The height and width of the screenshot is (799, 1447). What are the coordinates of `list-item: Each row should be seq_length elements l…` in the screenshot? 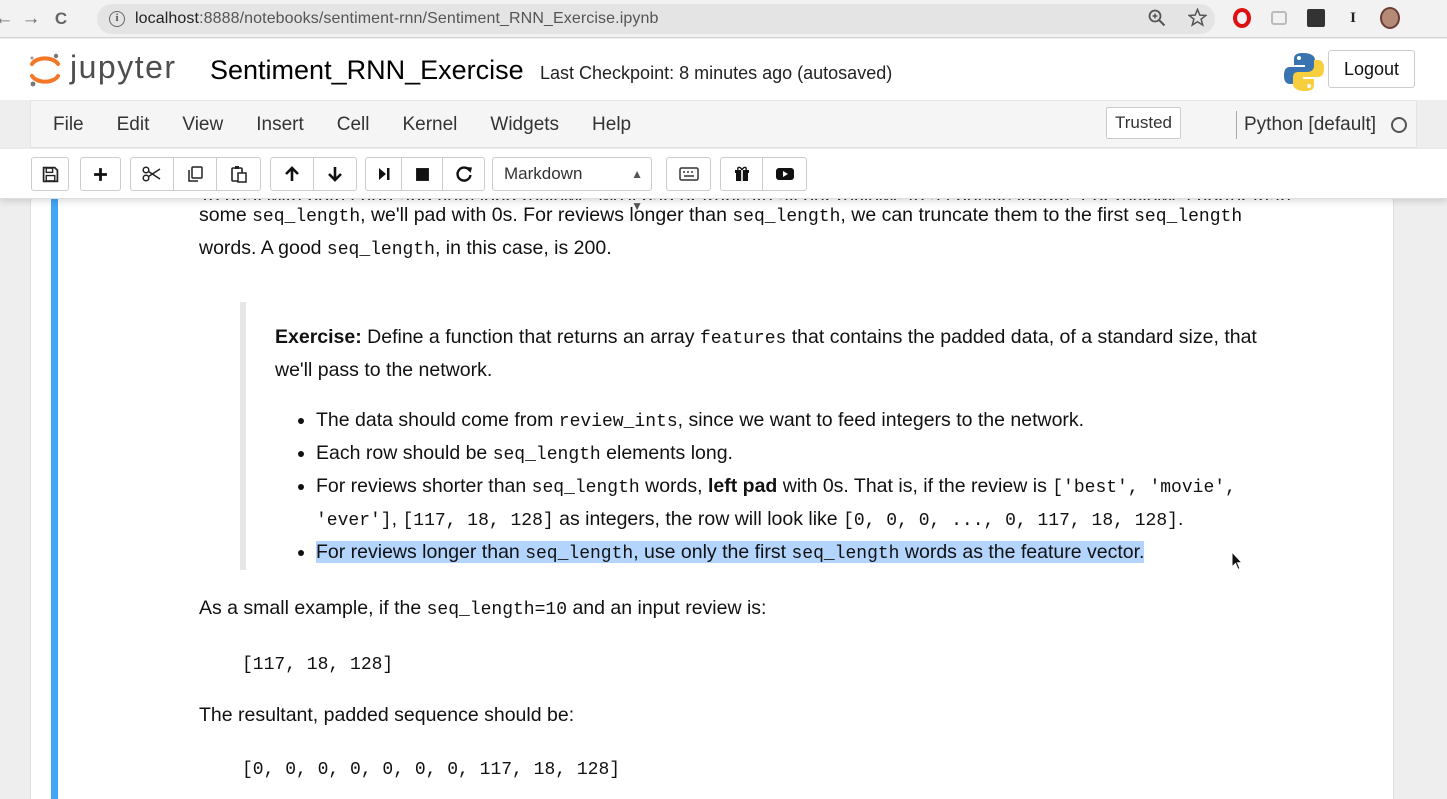 It's located at (842, 454).